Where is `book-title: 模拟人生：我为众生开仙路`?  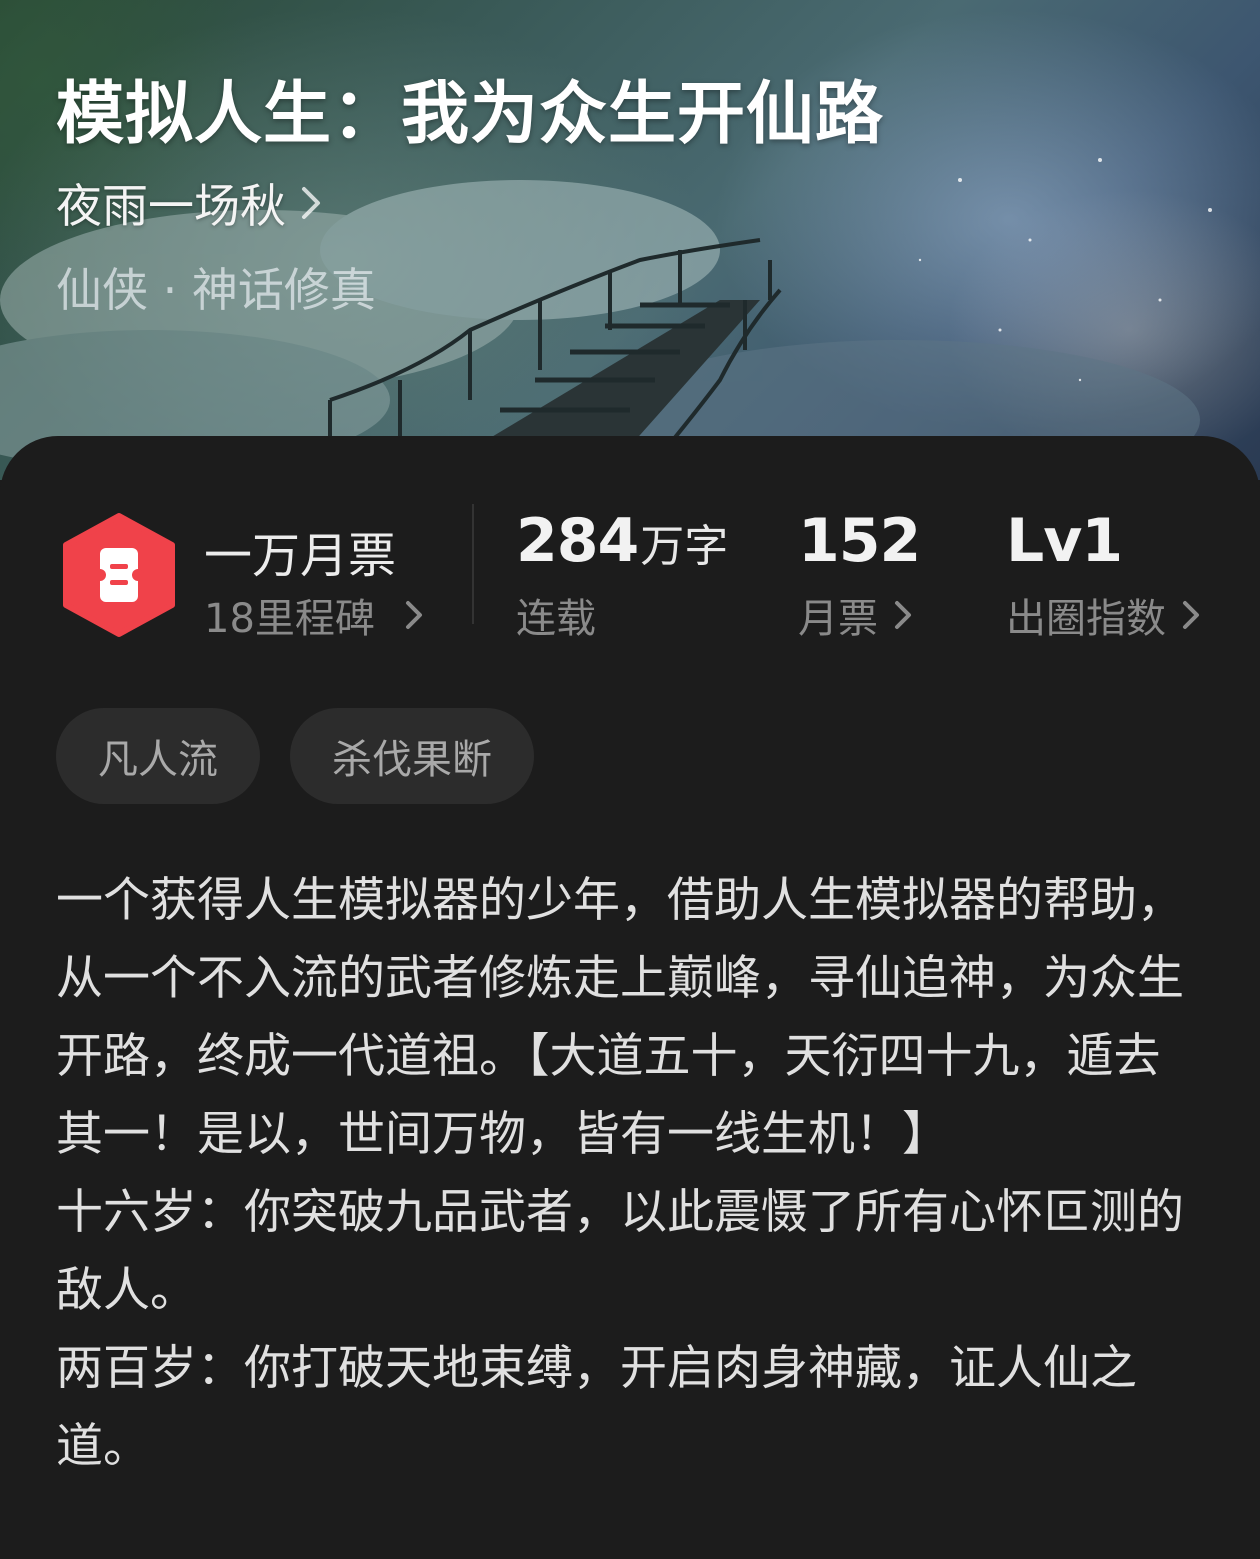 book-title: 模拟人生：我为众生开仙路 is located at coordinates (470, 114).